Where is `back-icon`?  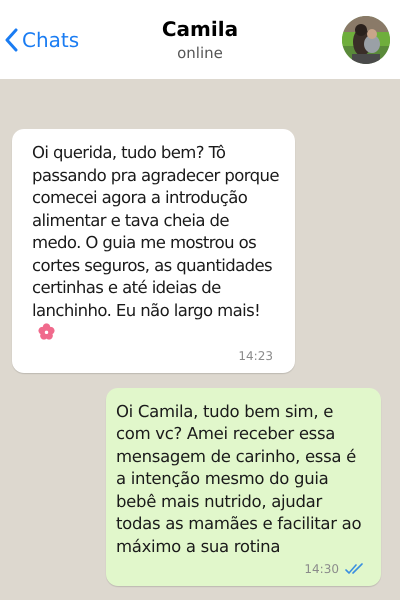
back-icon is located at coordinates (11, 40).